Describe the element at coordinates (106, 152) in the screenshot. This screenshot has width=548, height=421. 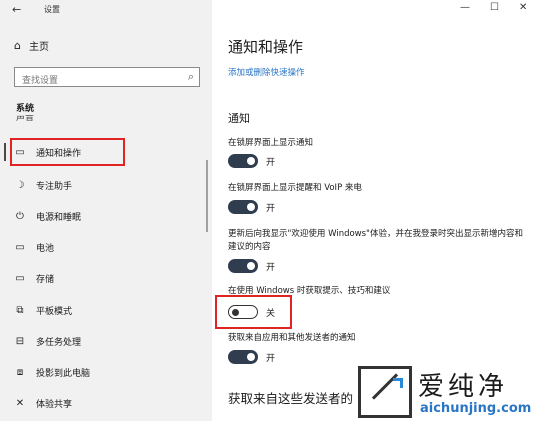
I see `sidebar-item-notifications: ▭ 通知和操作` at that location.